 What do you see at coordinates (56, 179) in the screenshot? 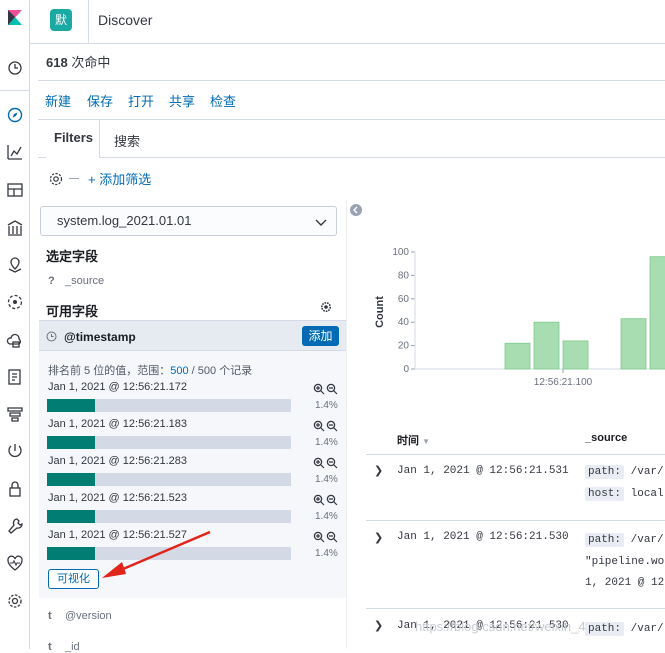
I see `filter-gear-icon` at bounding box center [56, 179].